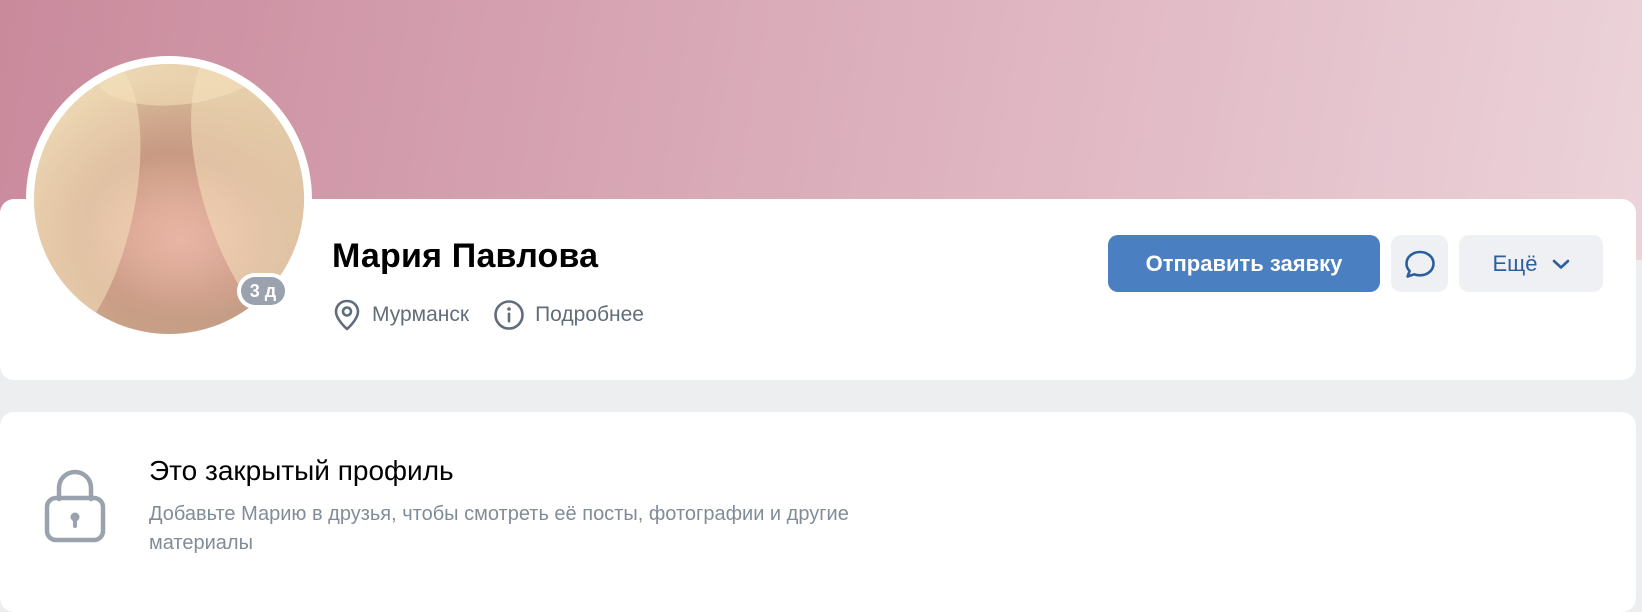 This screenshot has width=1642, height=612. What do you see at coordinates (1515, 263) in the screenshot?
I see `more-label: Ещё` at bounding box center [1515, 263].